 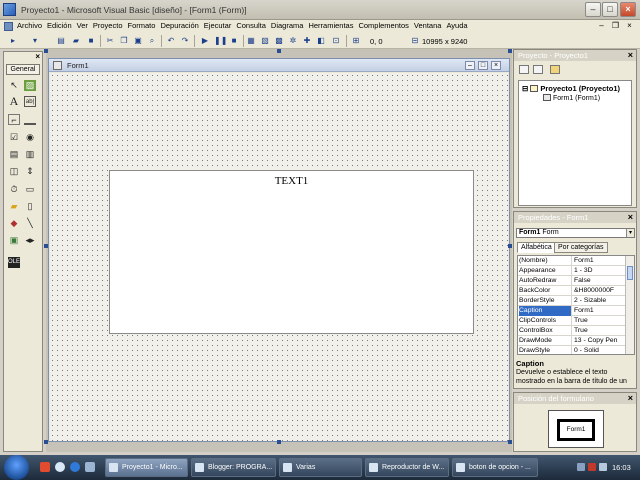 What do you see at coordinates (575, 233) in the screenshot?
I see `object-select: Form1 Form ▾` at bounding box center [575, 233].